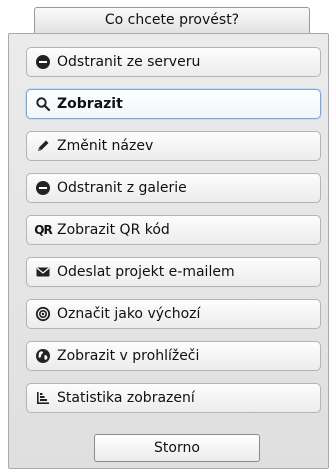 This screenshot has height=469, width=330. What do you see at coordinates (173, 230) in the screenshot?
I see `show-qr-code-button: QR Zobrazit QR kód` at bounding box center [173, 230].